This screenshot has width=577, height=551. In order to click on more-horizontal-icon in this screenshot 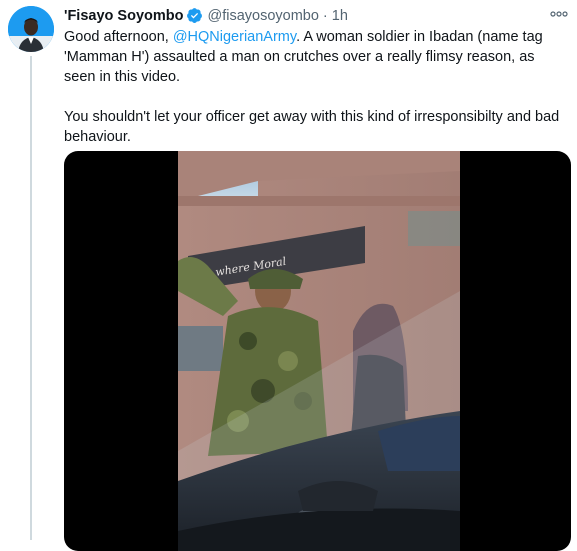, I will do `click(559, 13)`.